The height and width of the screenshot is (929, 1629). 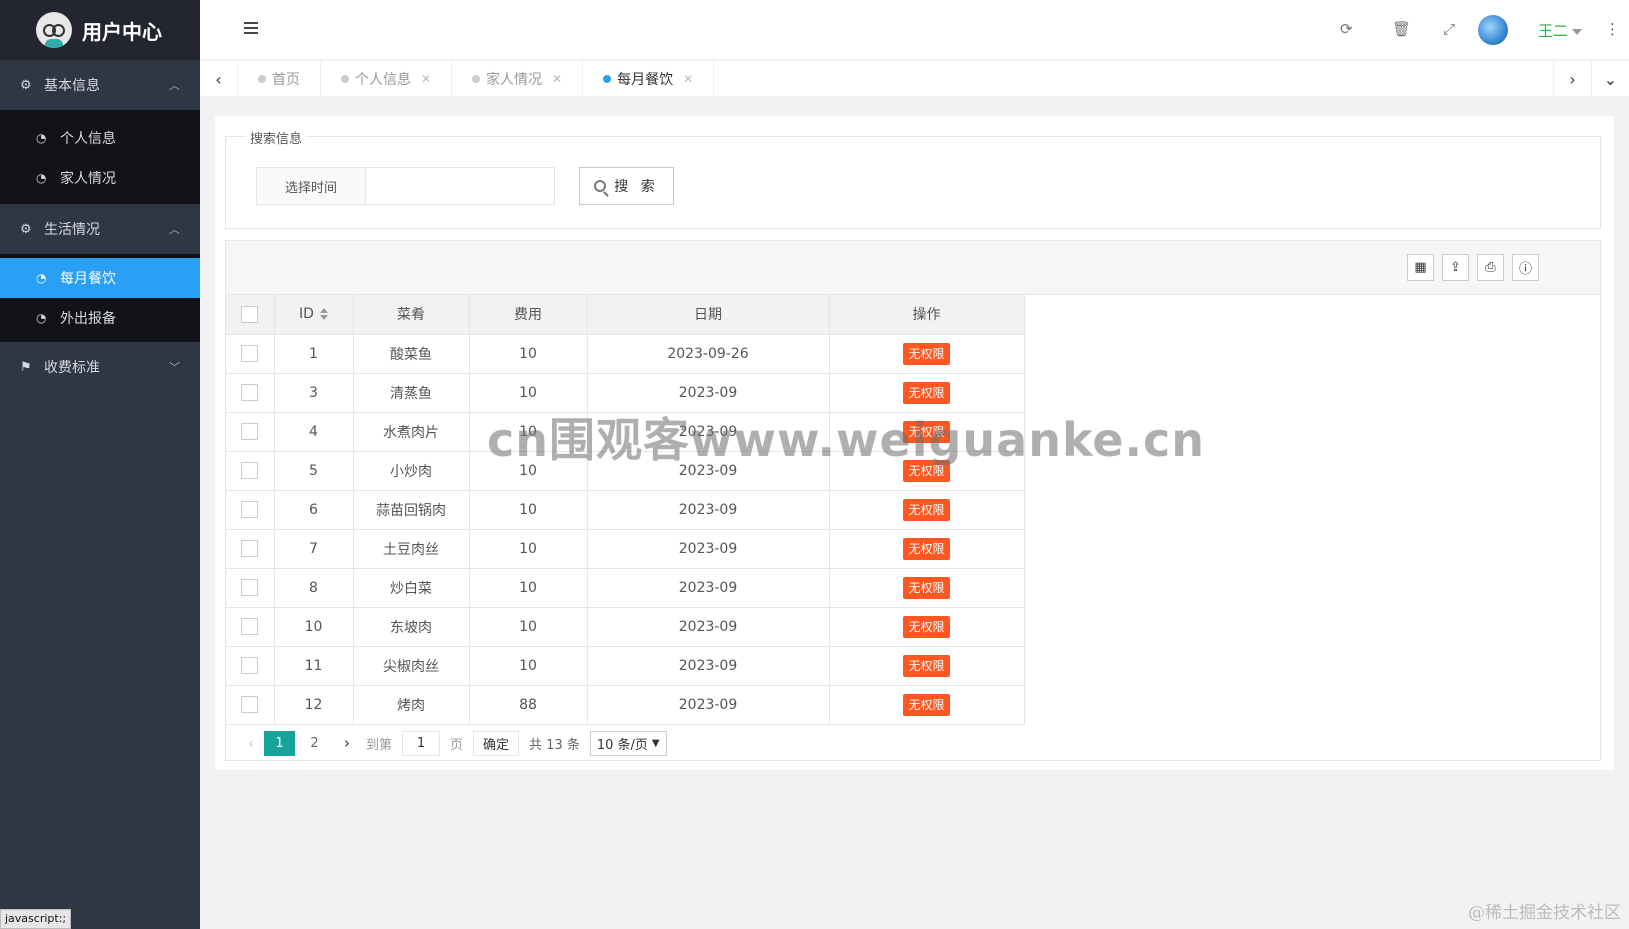 I want to click on cell-id: 1, so click(x=314, y=354).